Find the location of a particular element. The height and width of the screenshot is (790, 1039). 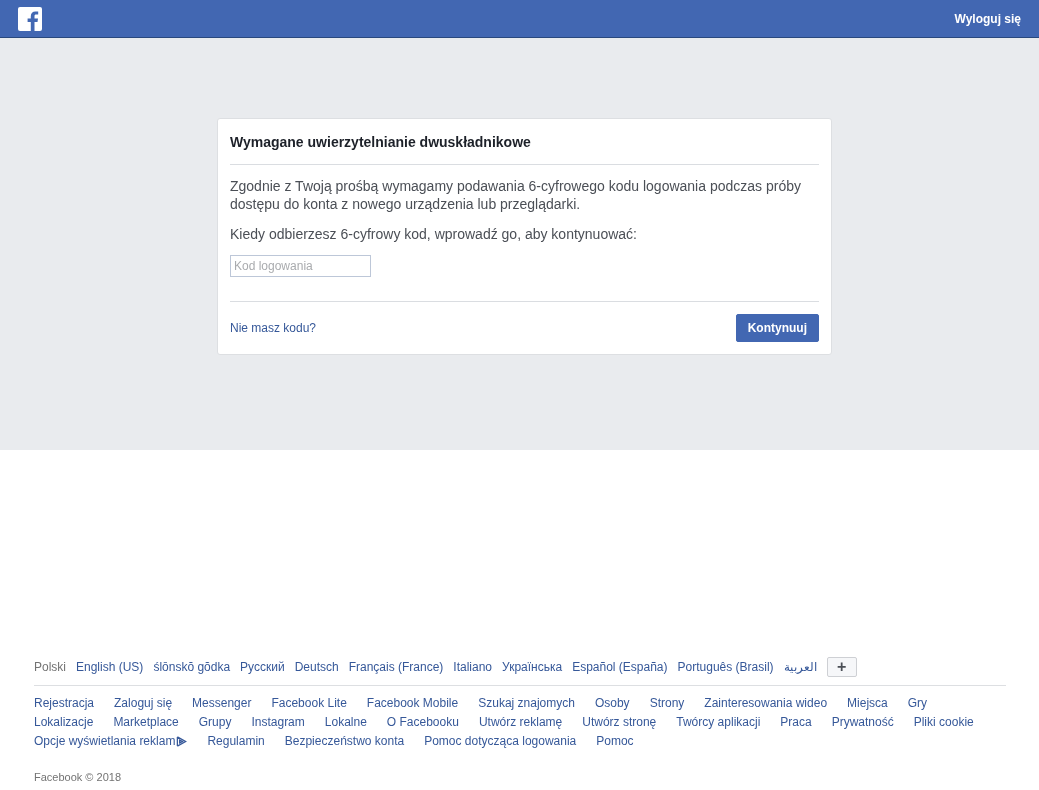

footer-link: O Facebooku is located at coordinates (422, 722).